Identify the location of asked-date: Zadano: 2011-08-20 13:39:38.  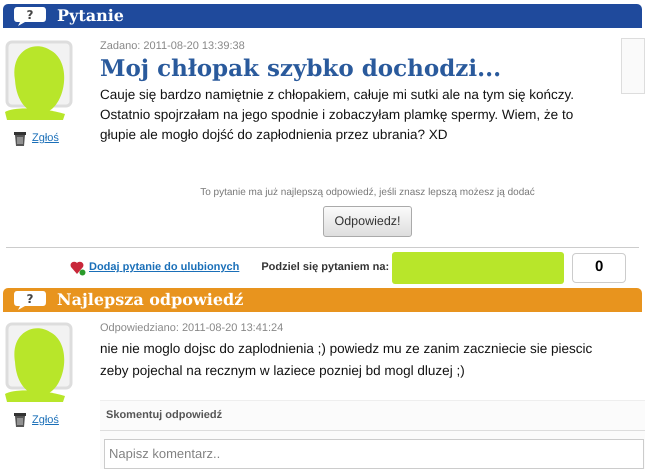
(173, 46).